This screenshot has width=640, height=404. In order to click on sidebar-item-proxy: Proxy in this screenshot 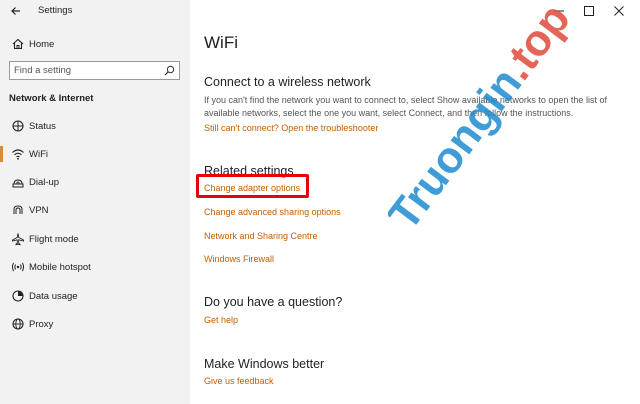, I will do `click(95, 324)`.